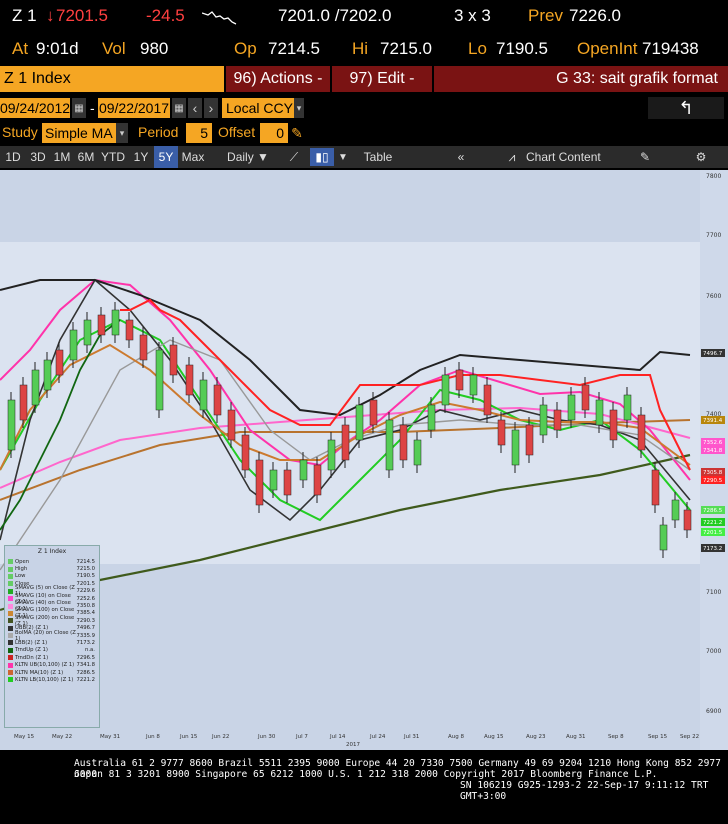  Describe the element at coordinates (477, 48) in the screenshot. I see `lo-label: Lo` at that location.